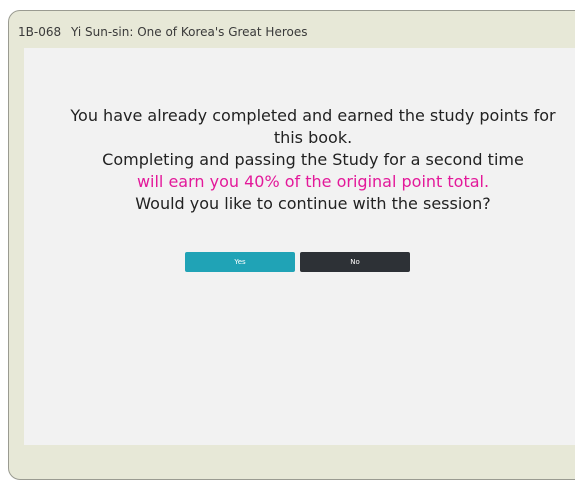 This screenshot has width=575, height=480. I want to click on yes-button: Yes, so click(240, 262).